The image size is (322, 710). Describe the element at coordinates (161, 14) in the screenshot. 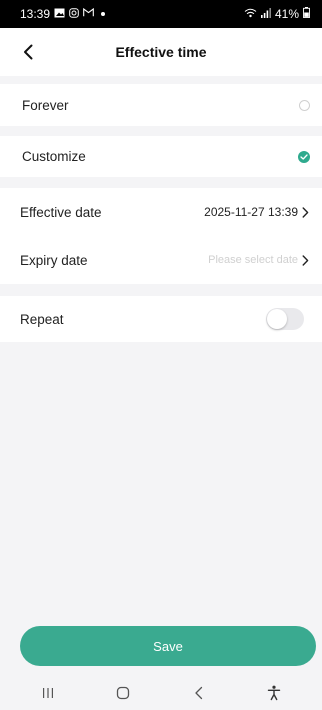

I see `status-bar: 13:39 41%` at that location.